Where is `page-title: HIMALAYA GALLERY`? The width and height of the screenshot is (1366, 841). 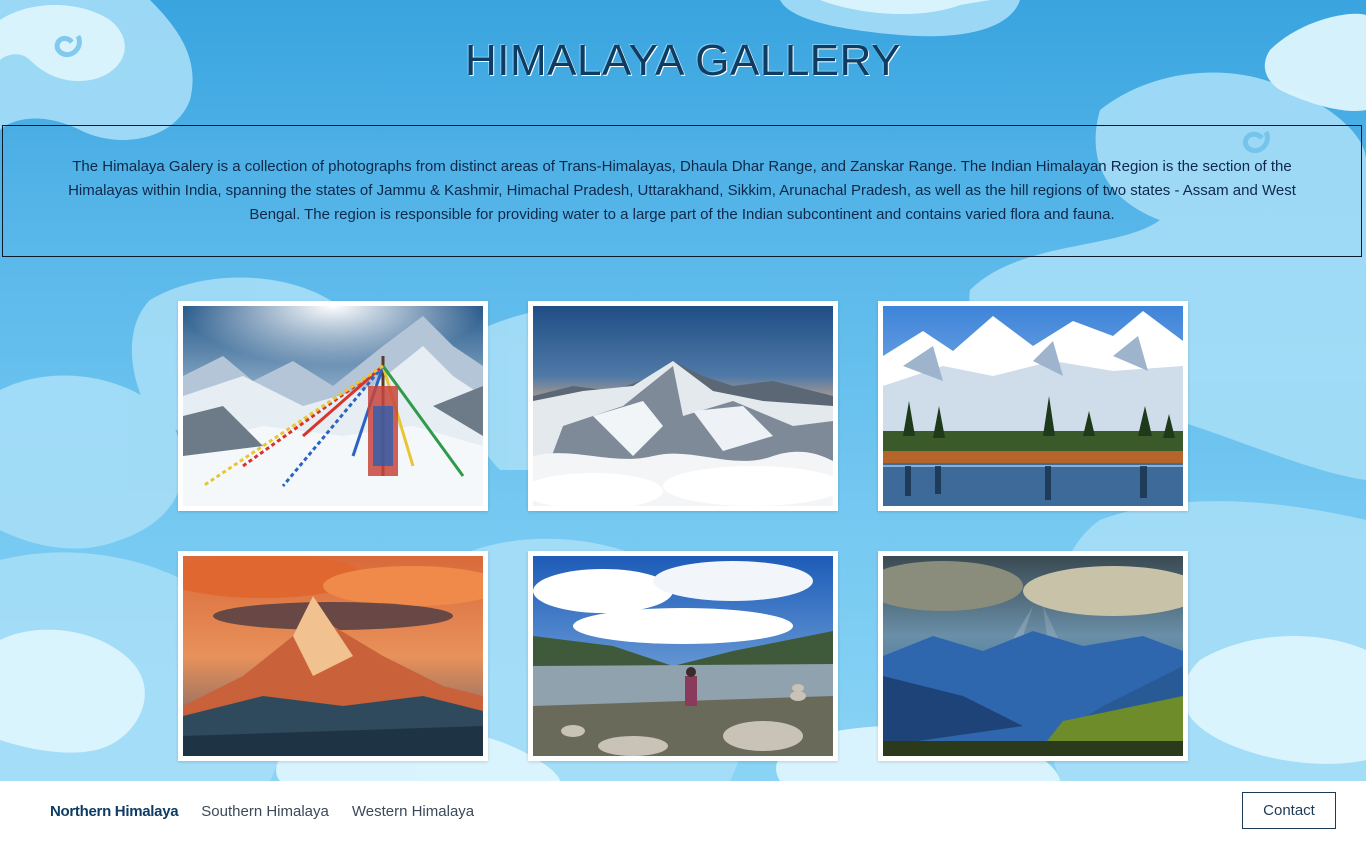 page-title: HIMALAYA GALLERY is located at coordinates (683, 60).